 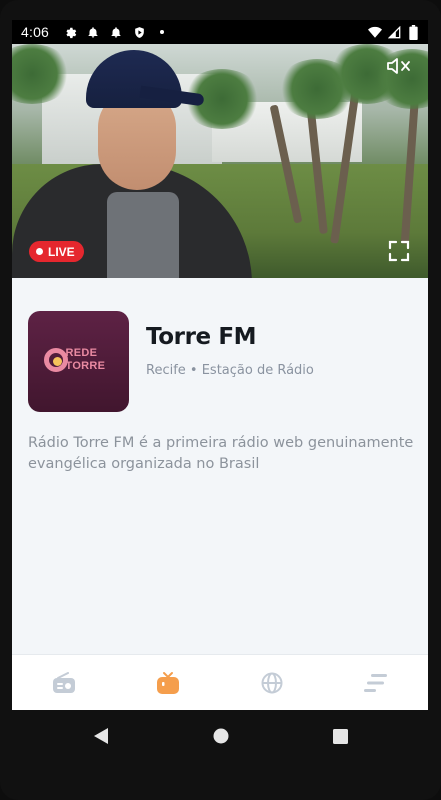 I want to click on nav-explore, so click(x=272, y=682).